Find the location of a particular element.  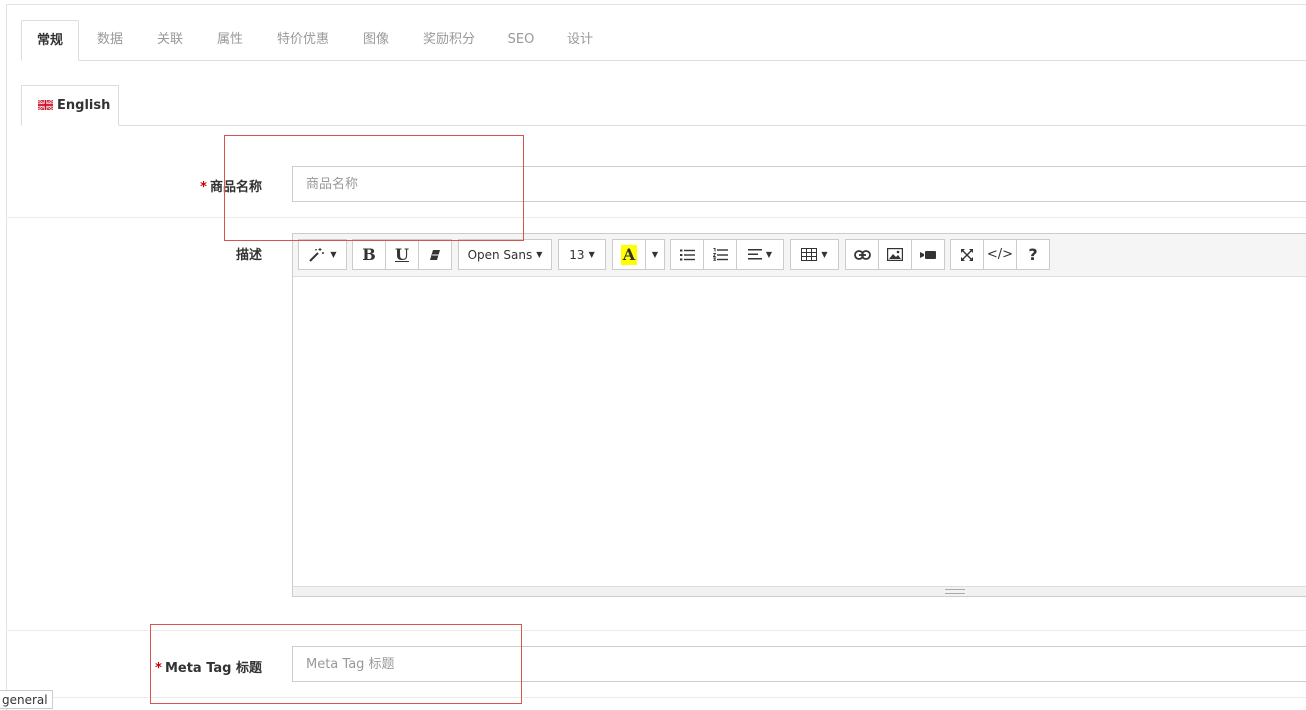

main-tabs: 常规 数据 关联 属性 特价优惠 图像 奖励积分 SEO 设计 is located at coordinates (663, 40).